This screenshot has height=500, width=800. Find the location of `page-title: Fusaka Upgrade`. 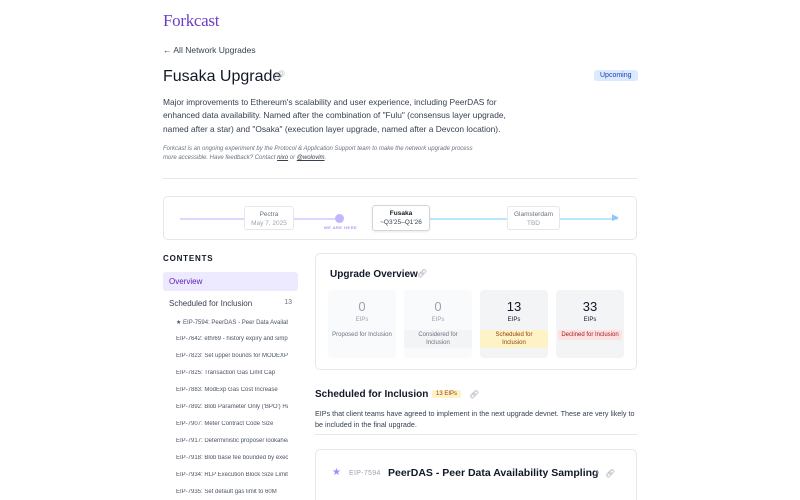

page-title: Fusaka Upgrade is located at coordinates (222, 76).